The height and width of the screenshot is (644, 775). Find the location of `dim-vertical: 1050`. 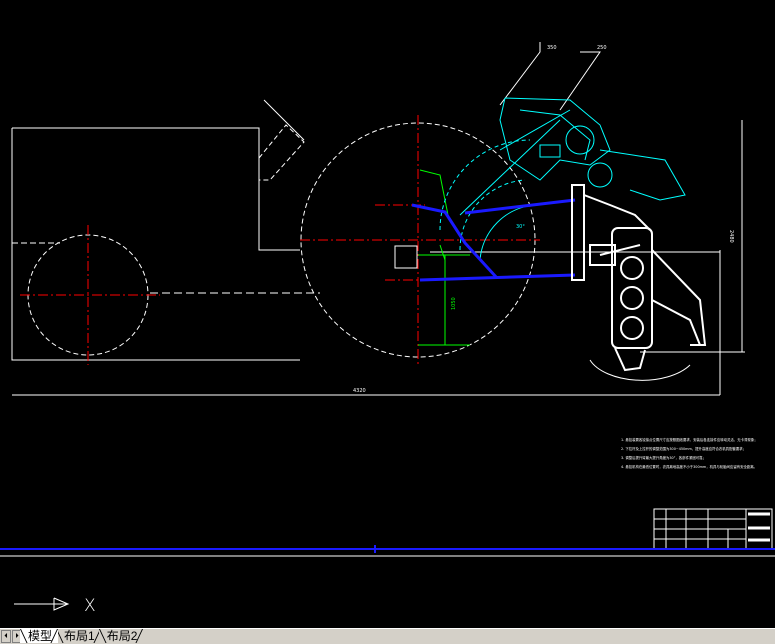

dim-vertical: 1050 is located at coordinates (454, 303).